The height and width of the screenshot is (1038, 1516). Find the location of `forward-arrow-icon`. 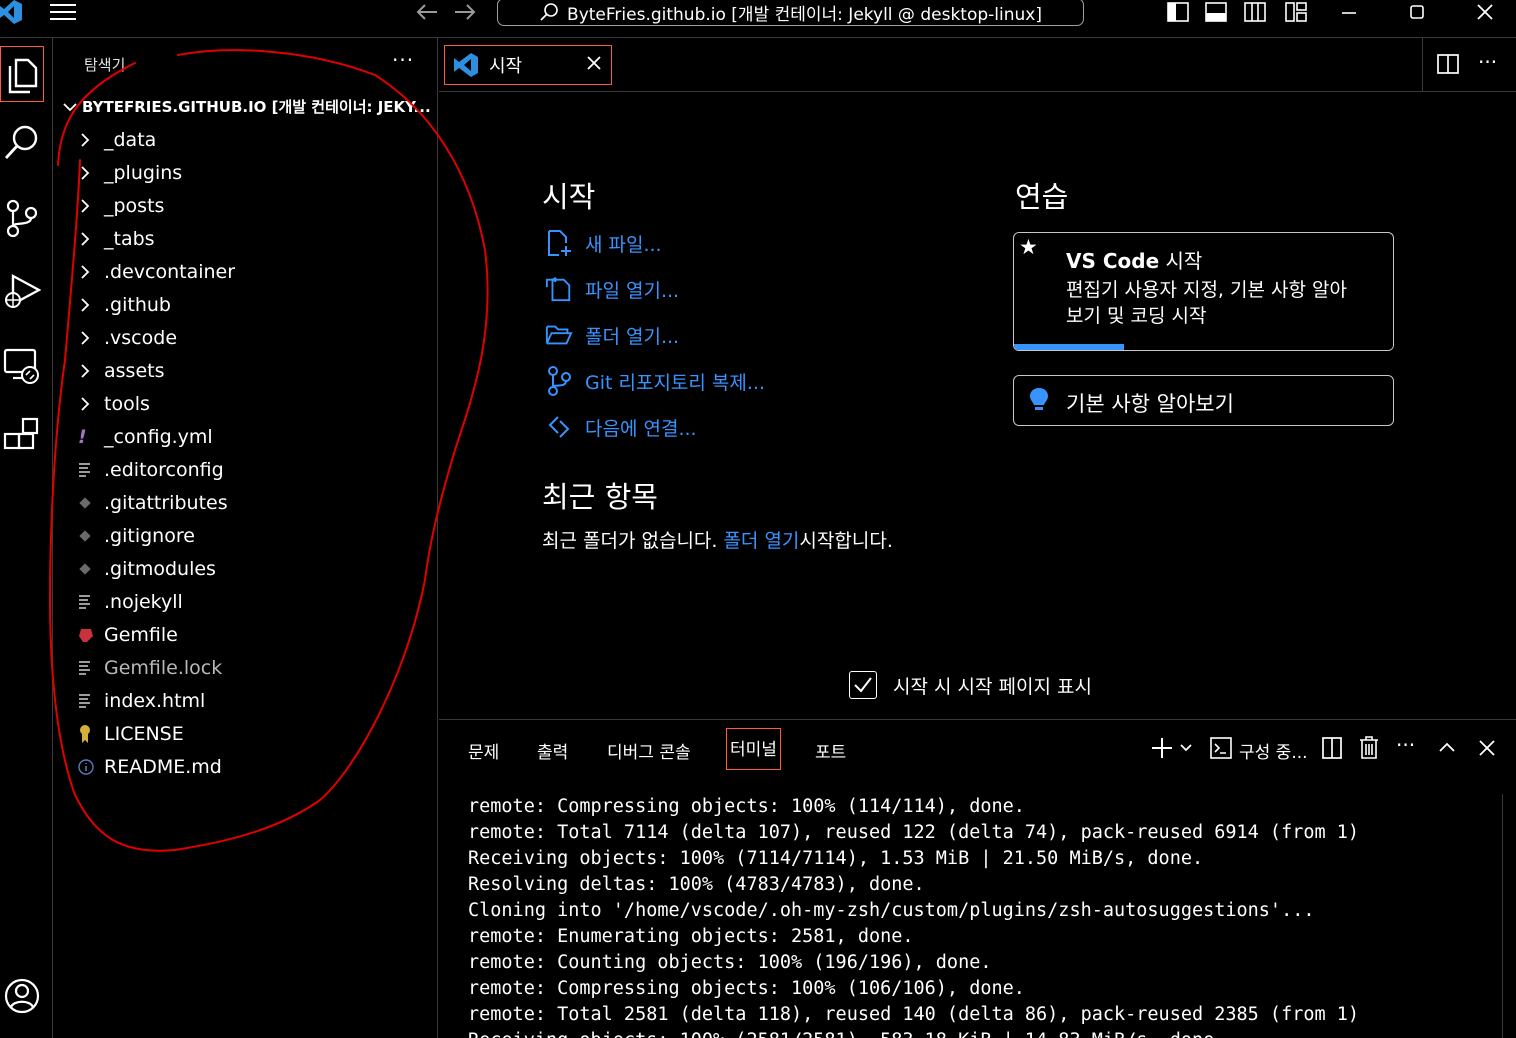

forward-arrow-icon is located at coordinates (465, 12).